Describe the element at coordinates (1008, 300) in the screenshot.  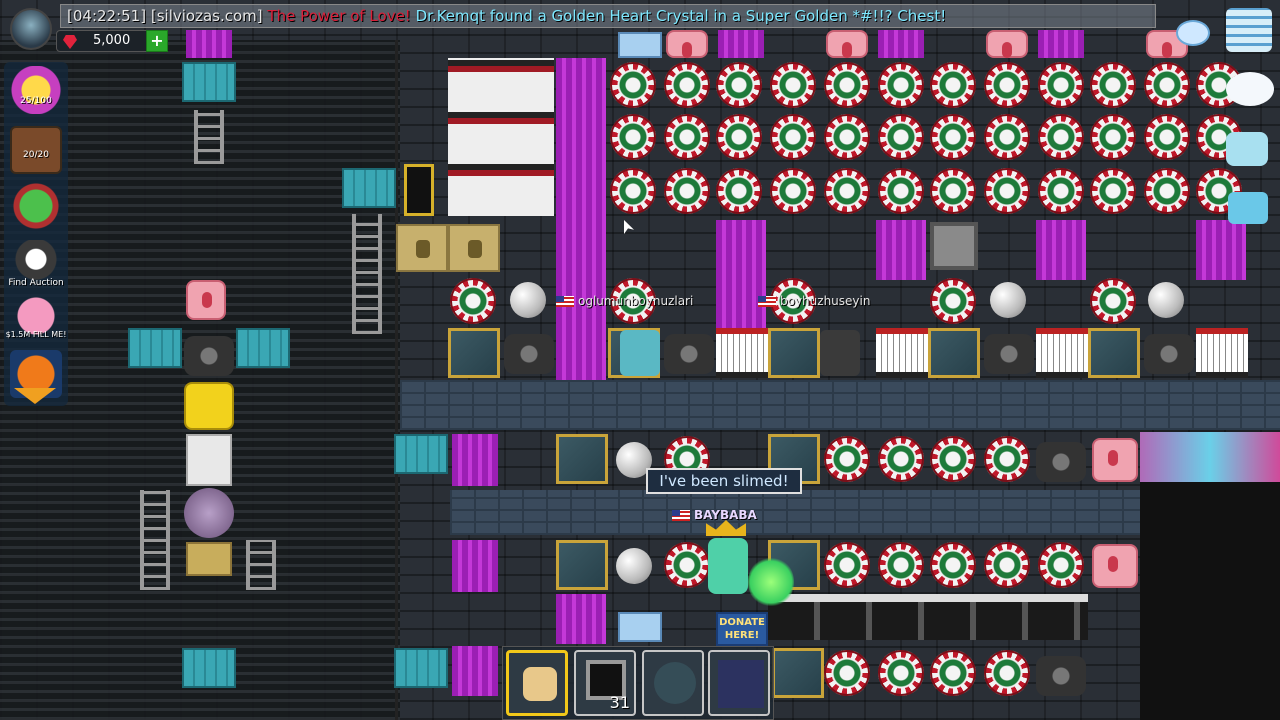
I see `pearl-icon` at that location.